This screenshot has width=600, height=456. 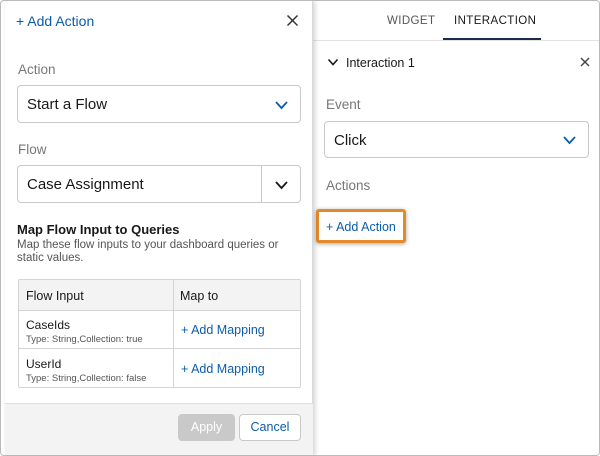 I want to click on tab-bar: WIDGET INTERACTION, so click(x=456, y=21).